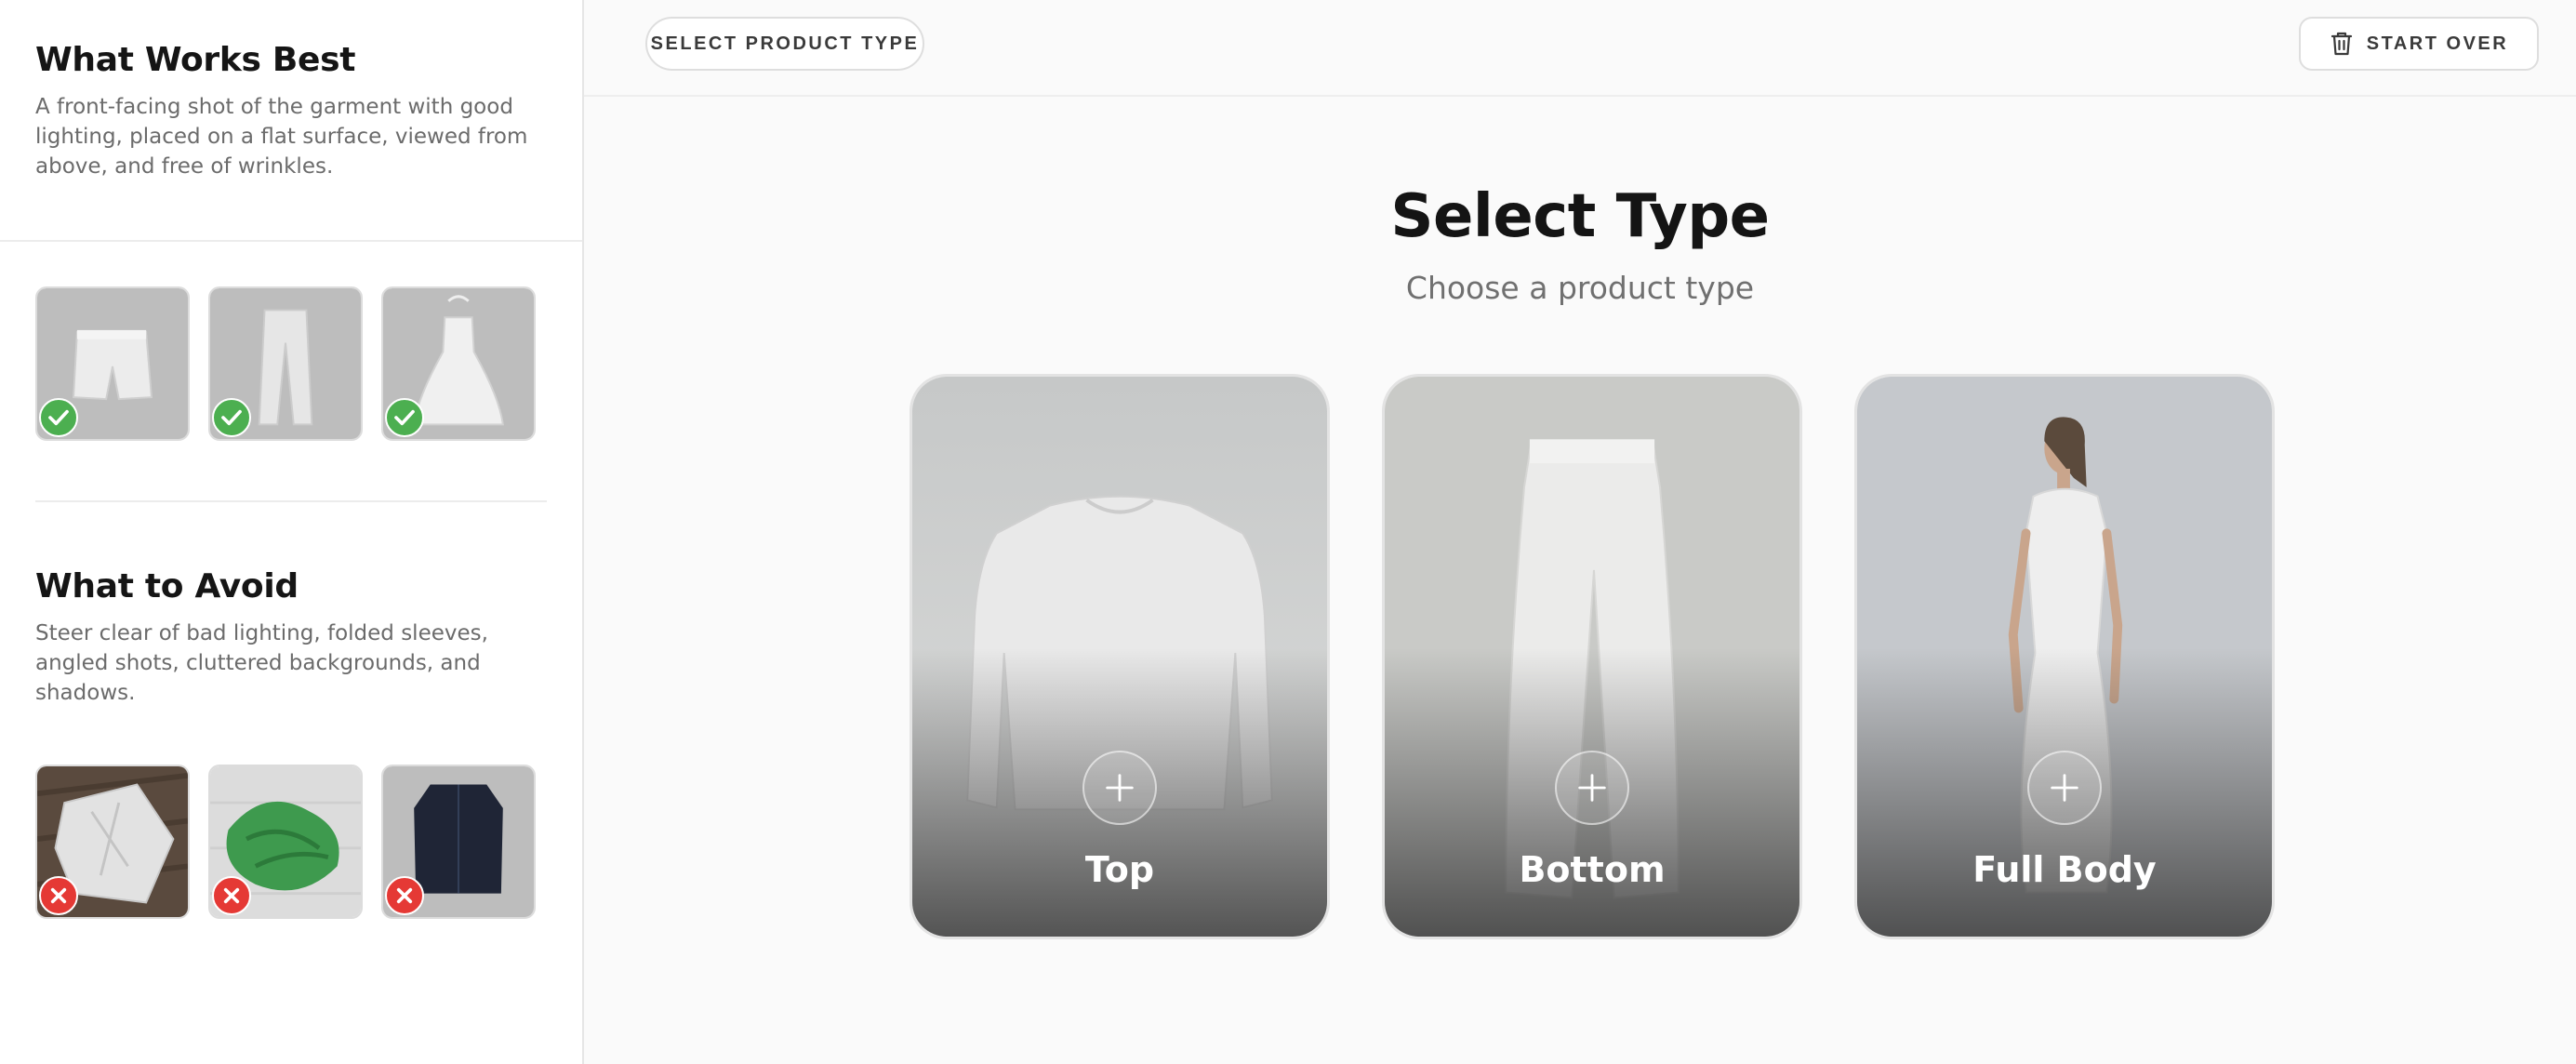 Image resolution: width=2576 pixels, height=1064 pixels. I want to click on select-product-type-button: SELECT PRODUCT TYPE, so click(784, 44).